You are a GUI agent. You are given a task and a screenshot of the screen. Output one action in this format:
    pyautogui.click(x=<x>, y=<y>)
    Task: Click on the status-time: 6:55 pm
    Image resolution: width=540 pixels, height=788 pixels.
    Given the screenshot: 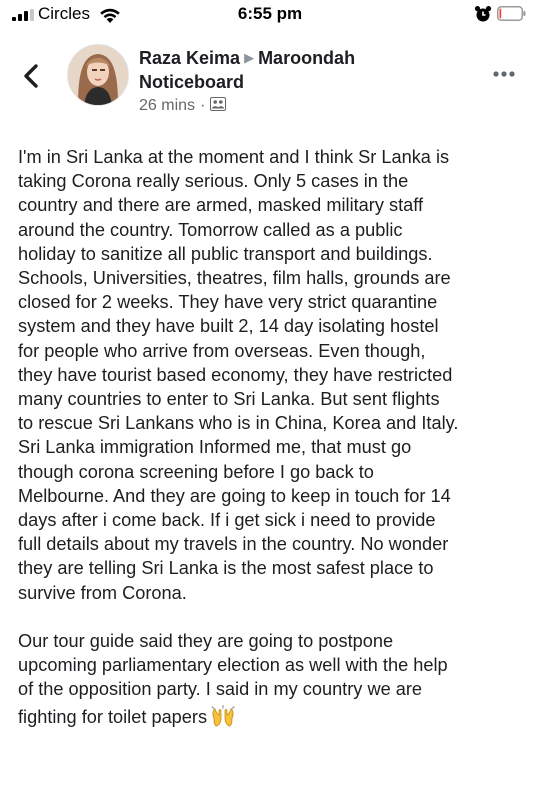 What is the action you would take?
    pyautogui.click(x=270, y=13)
    